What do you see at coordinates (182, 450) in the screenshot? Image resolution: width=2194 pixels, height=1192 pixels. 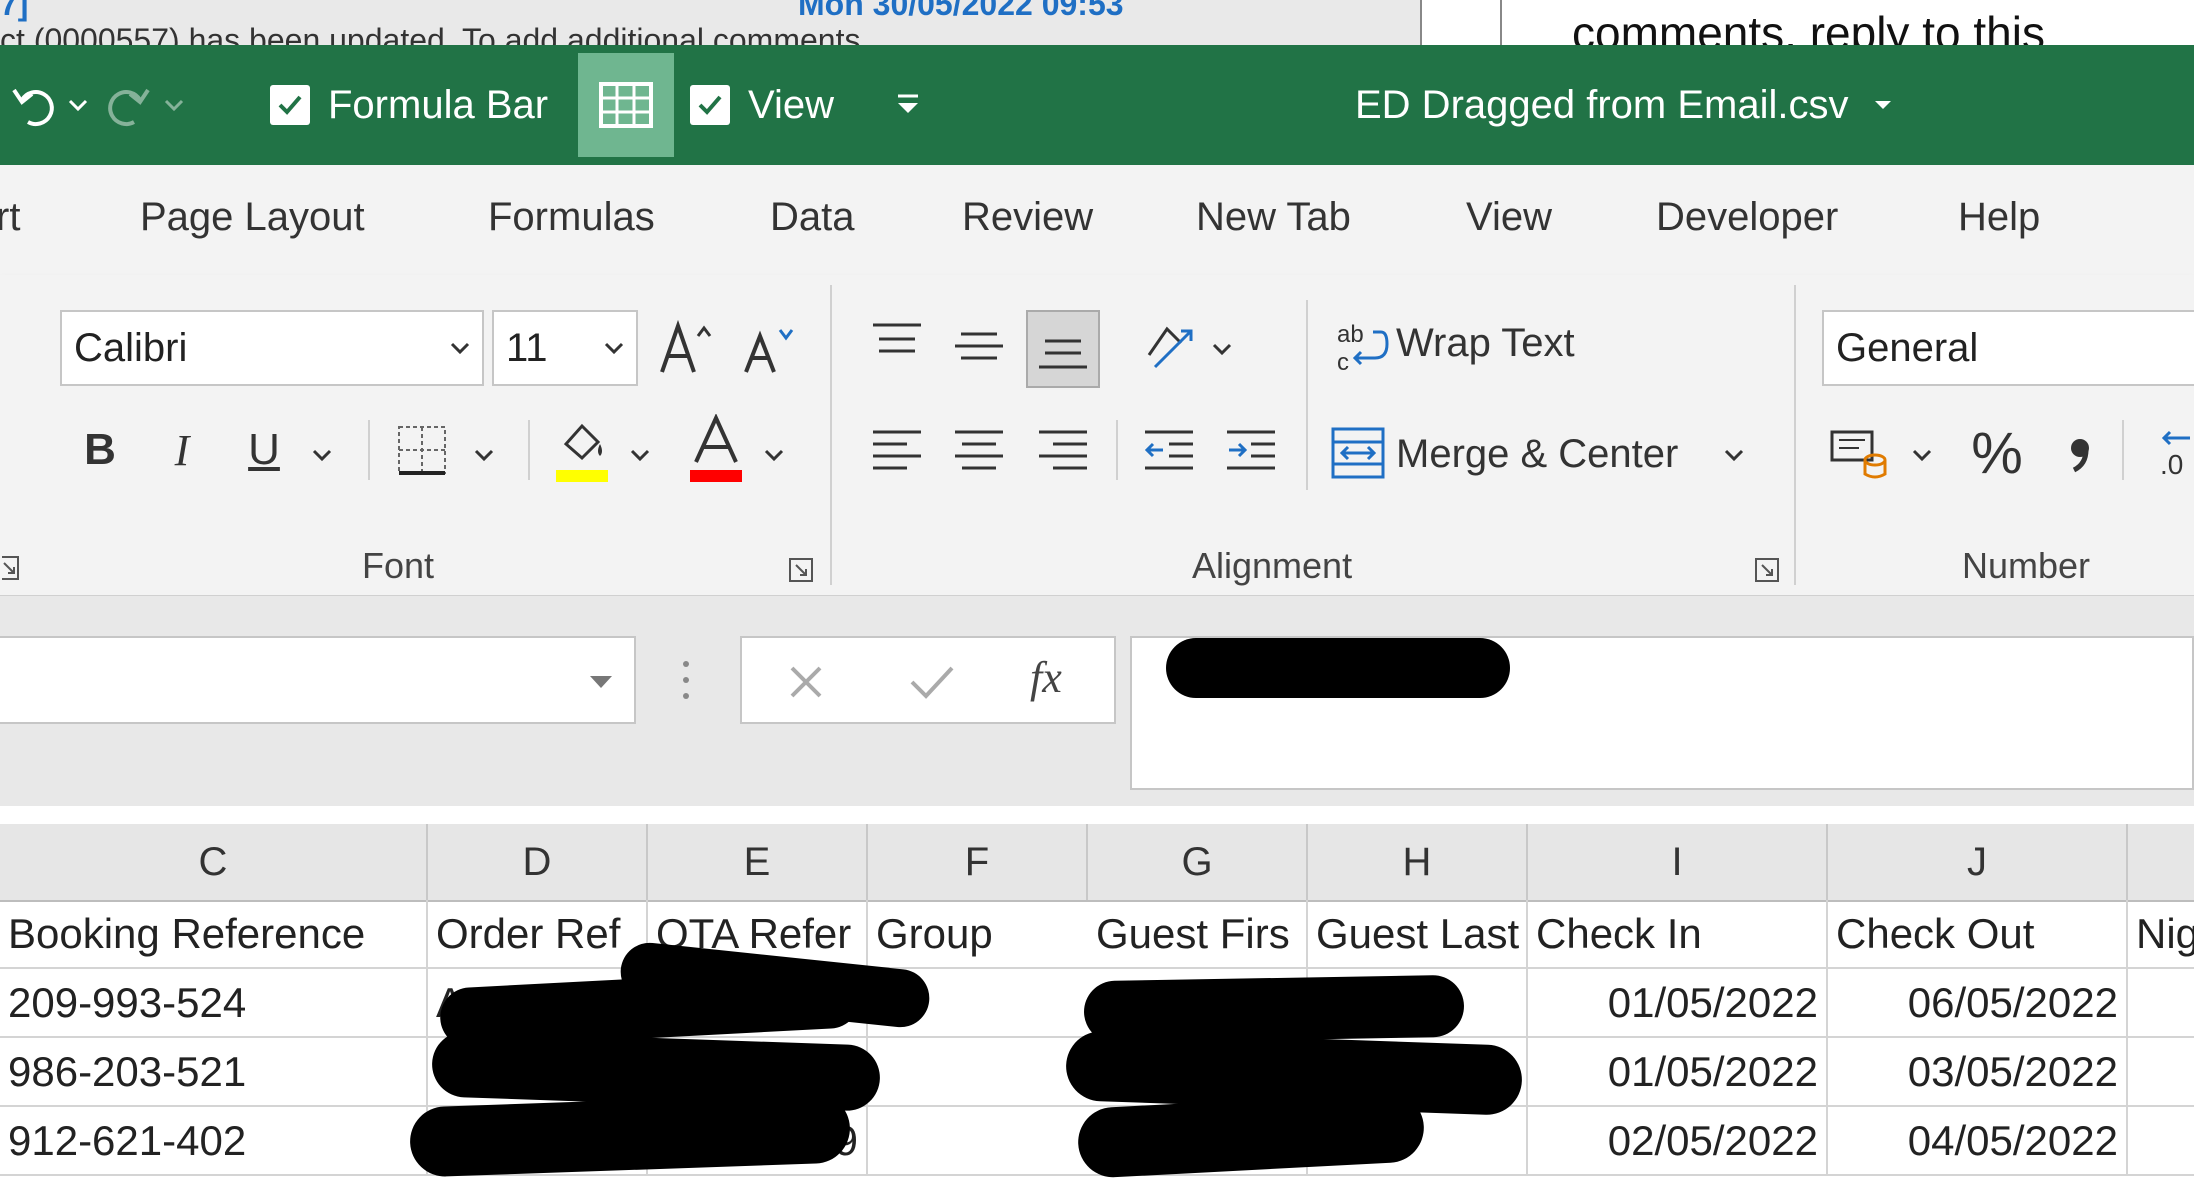 I see `italic-button: I` at bounding box center [182, 450].